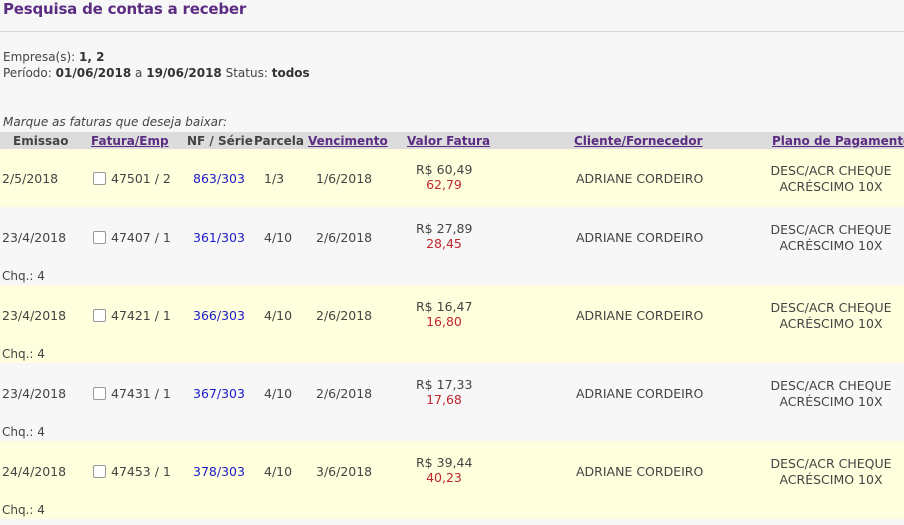 This screenshot has width=904, height=525. What do you see at coordinates (274, 178) in the screenshot?
I see `parcela-cell: 1/3` at bounding box center [274, 178].